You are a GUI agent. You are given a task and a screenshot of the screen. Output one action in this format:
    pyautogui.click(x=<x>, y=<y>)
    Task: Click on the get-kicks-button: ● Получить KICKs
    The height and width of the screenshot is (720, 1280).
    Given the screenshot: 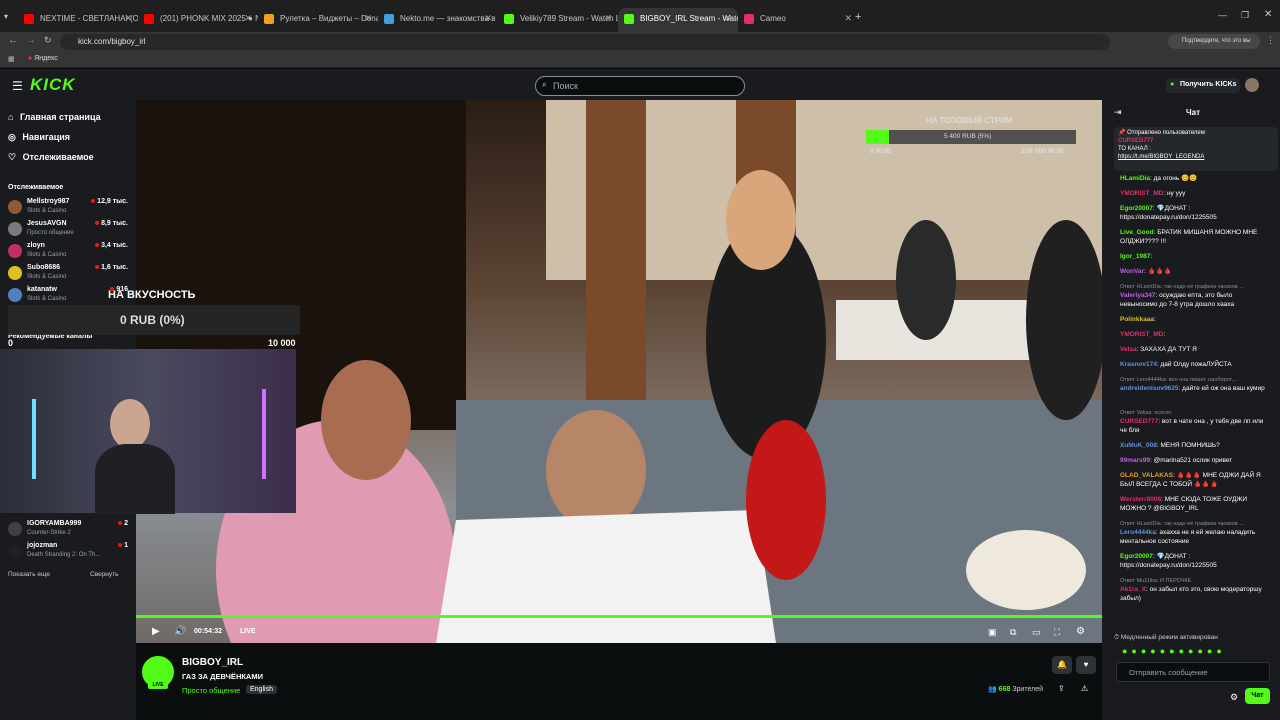 What is the action you would take?
    pyautogui.click(x=1203, y=85)
    